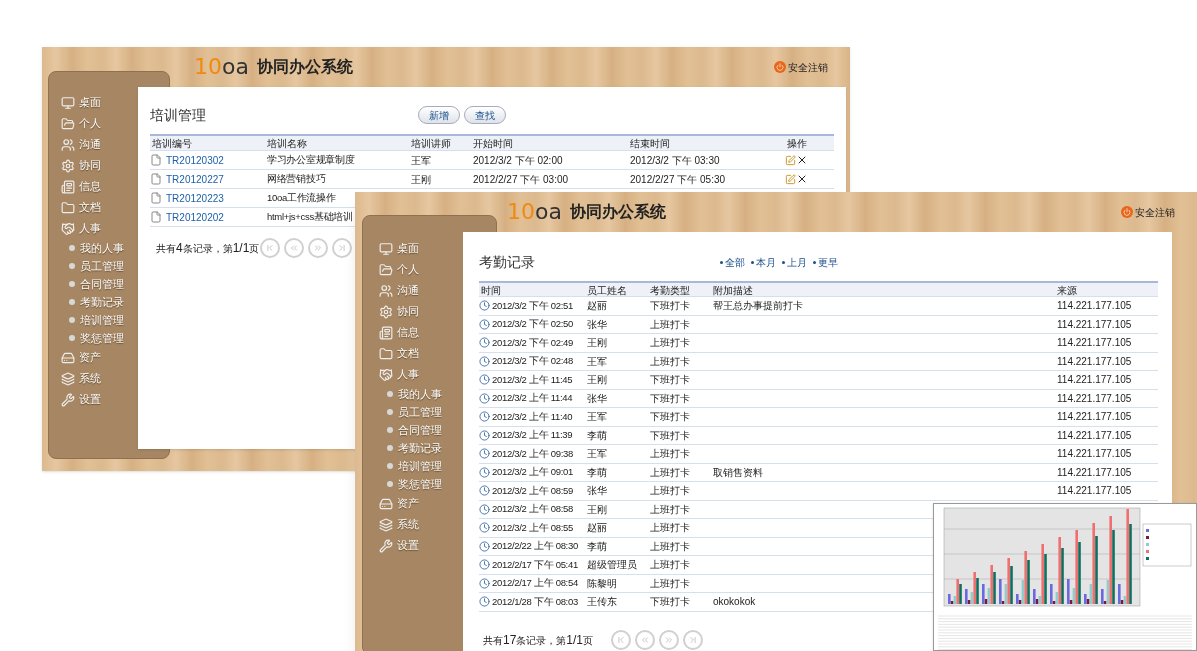 This screenshot has height=651, width=1197. I want to click on logo: 10oa, so click(534, 212).